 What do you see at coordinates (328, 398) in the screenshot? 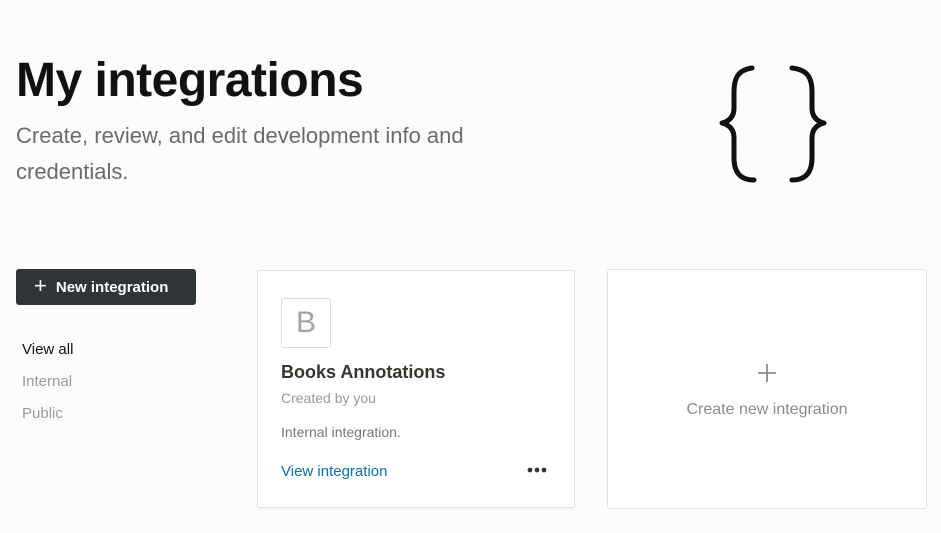
I see `integration-creator: Created by you` at bounding box center [328, 398].